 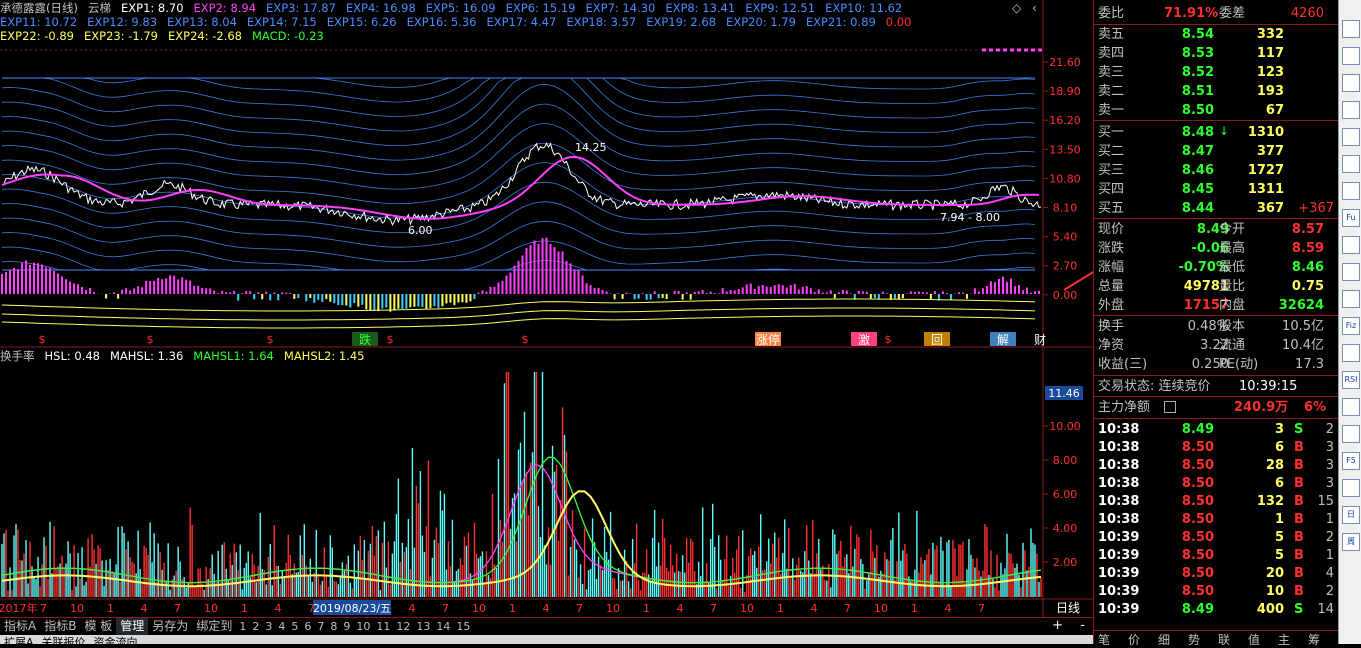 What do you see at coordinates (383, 626) in the screenshot?
I see `number-tab: 11` at bounding box center [383, 626].